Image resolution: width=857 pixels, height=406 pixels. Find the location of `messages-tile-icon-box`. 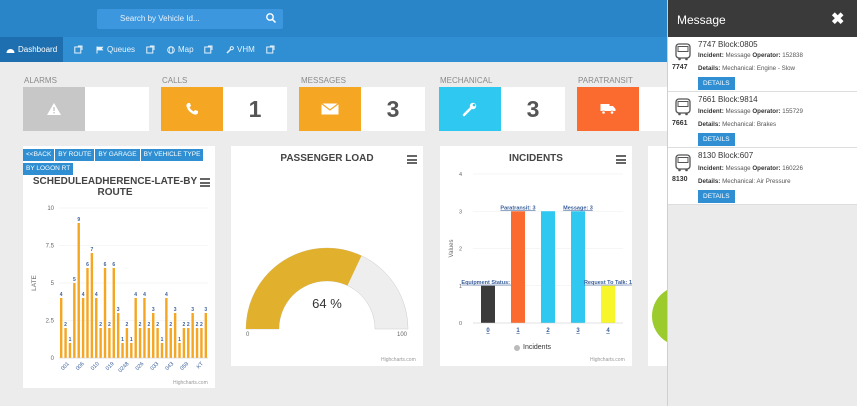

messages-tile-icon-box is located at coordinates (330, 109).